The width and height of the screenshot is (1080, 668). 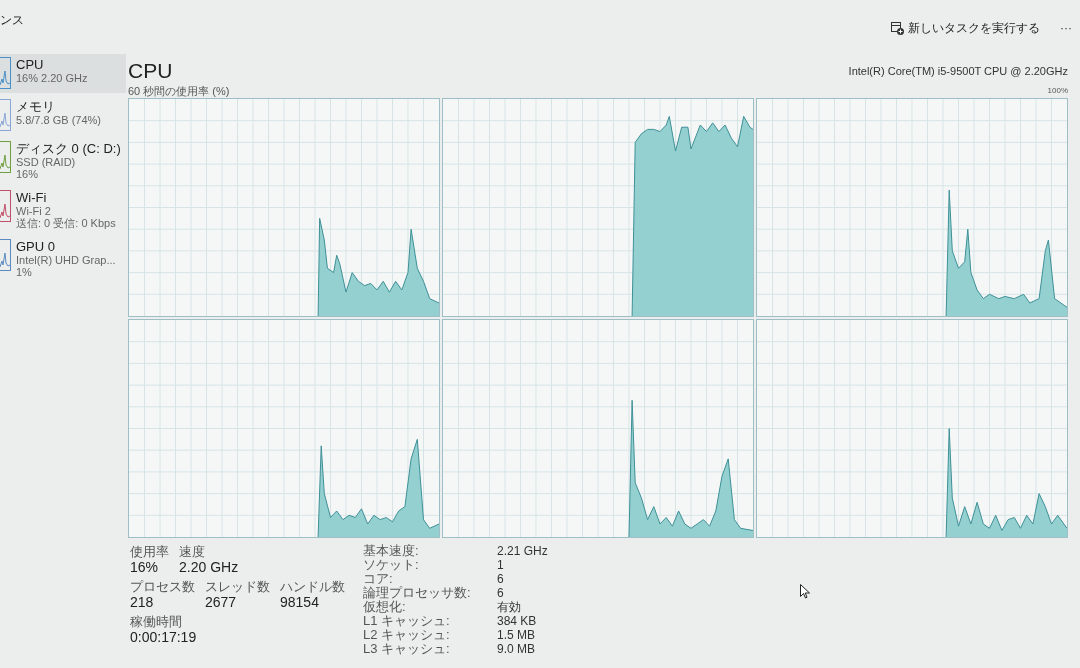 I want to click on sidebar-item: ディスク 0 (C: D:) SSD (RAID) 16%, so click(x=63, y=161).